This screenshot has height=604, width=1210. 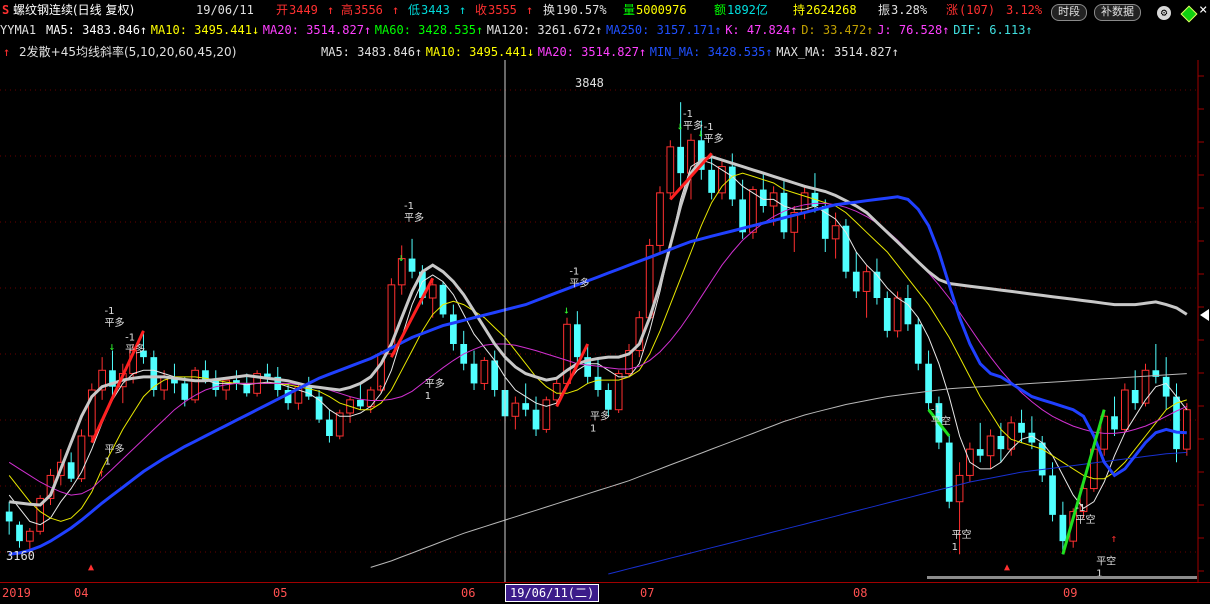 I want to click on high-label: 高, so click(x=347, y=10).